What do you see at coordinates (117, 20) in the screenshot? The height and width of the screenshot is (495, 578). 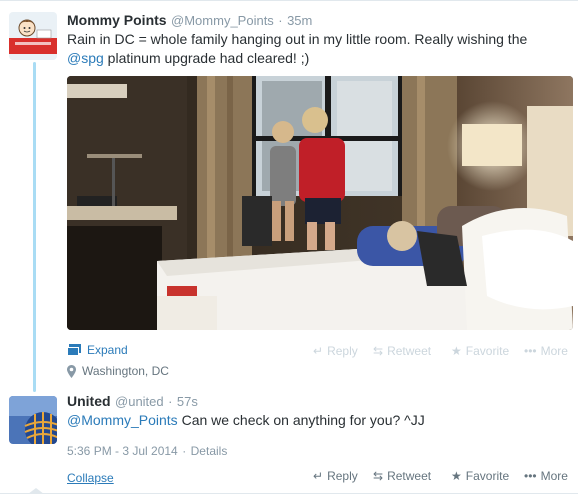 I see `tweet1-author-name: Mommy Points` at bounding box center [117, 20].